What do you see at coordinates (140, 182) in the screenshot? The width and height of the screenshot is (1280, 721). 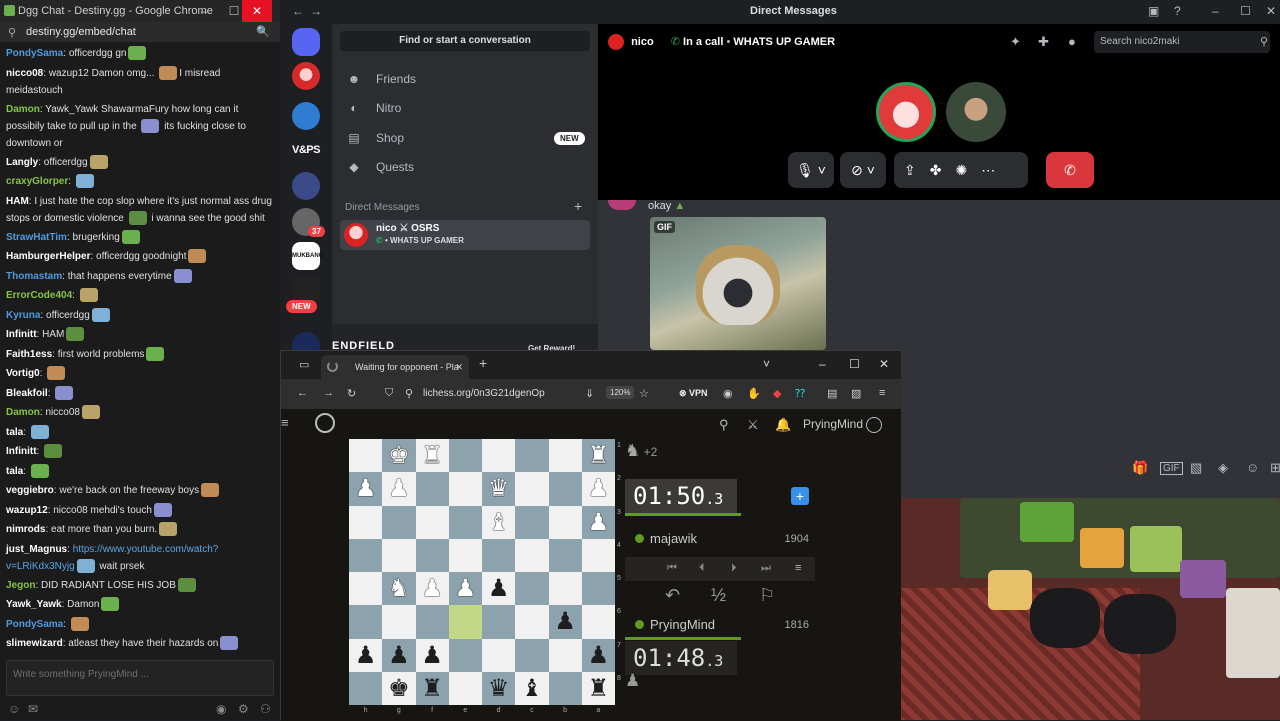 I see `chat-message: craxyGlorper:` at bounding box center [140, 182].